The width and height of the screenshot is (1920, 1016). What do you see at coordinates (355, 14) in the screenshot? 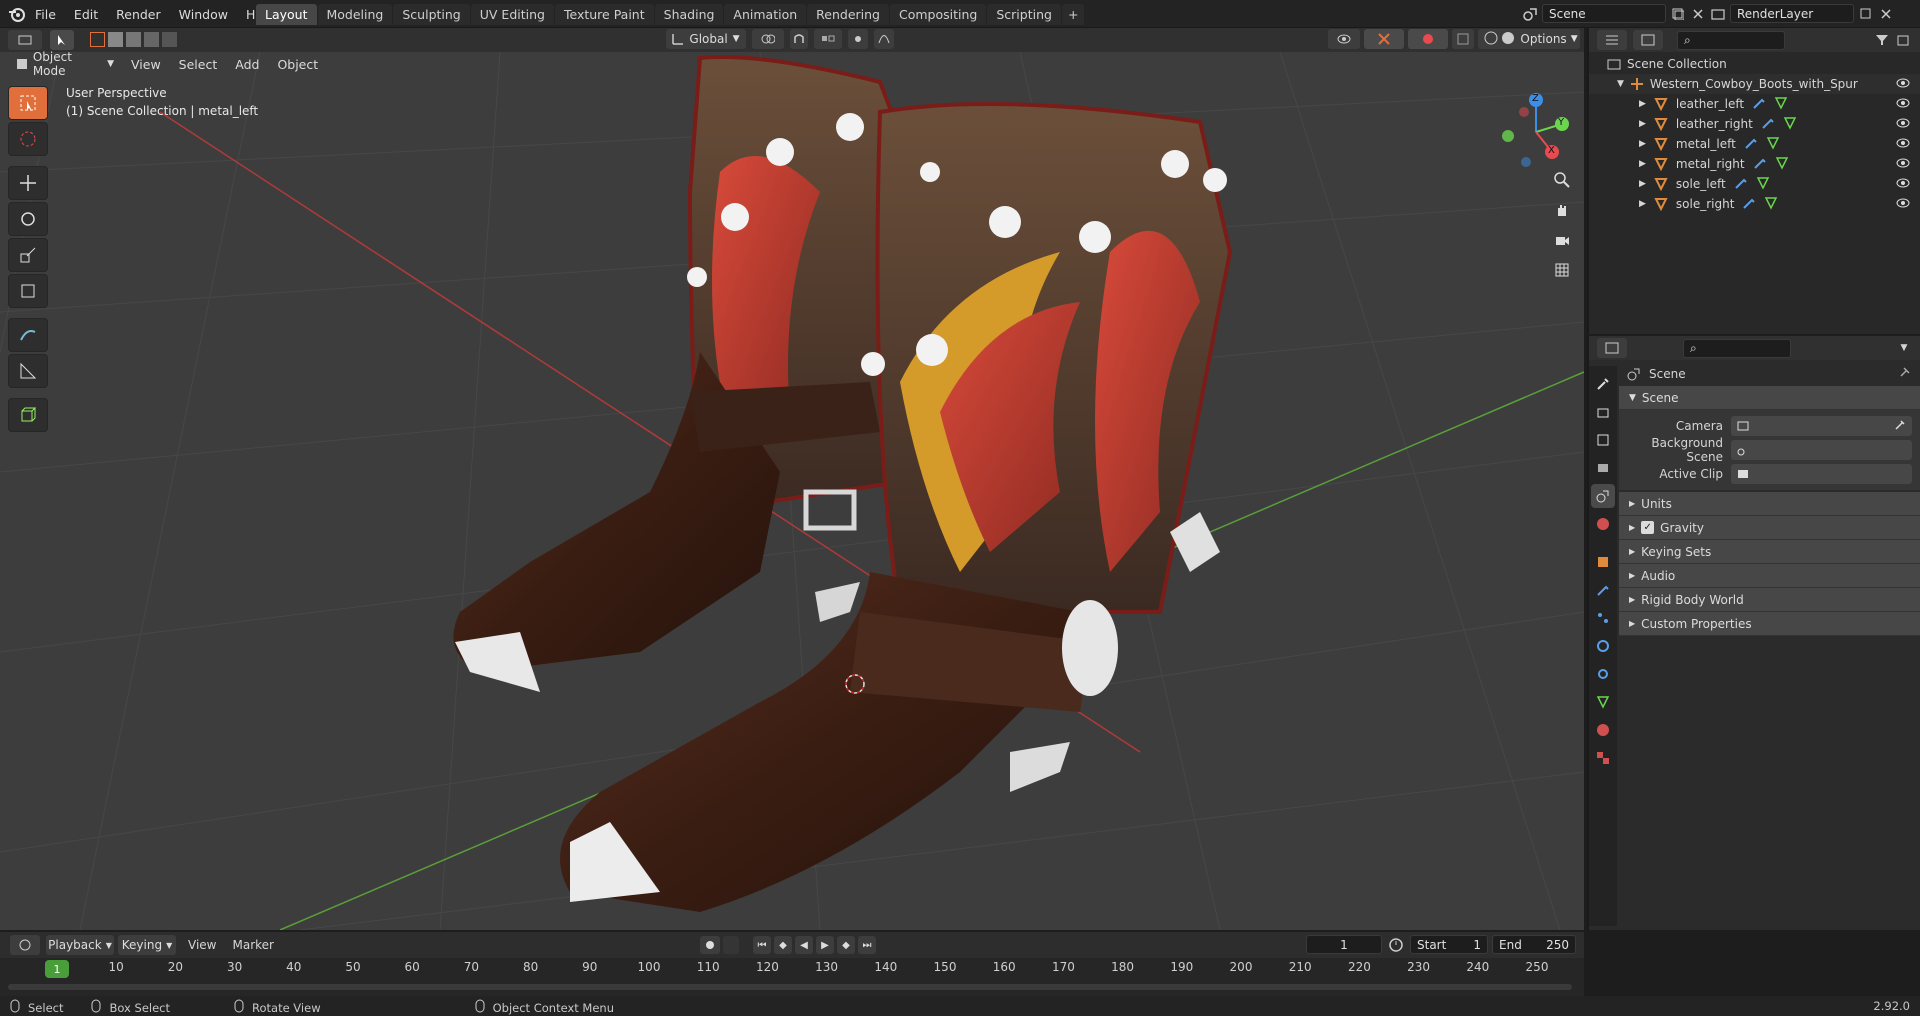
I see `tab-modeling: Modeling` at bounding box center [355, 14].